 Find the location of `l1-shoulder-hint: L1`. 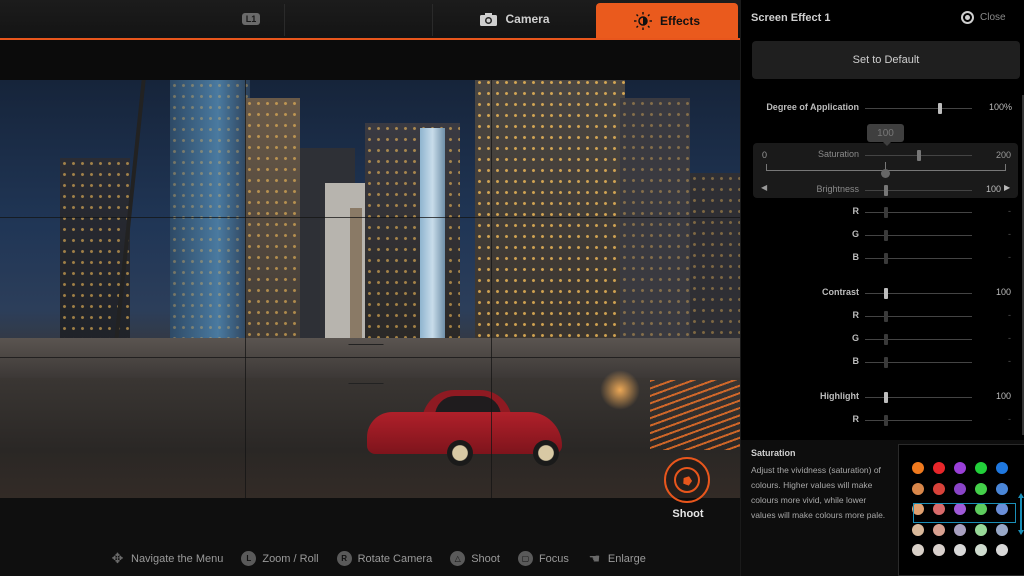

l1-shoulder-hint: L1 is located at coordinates (251, 19).